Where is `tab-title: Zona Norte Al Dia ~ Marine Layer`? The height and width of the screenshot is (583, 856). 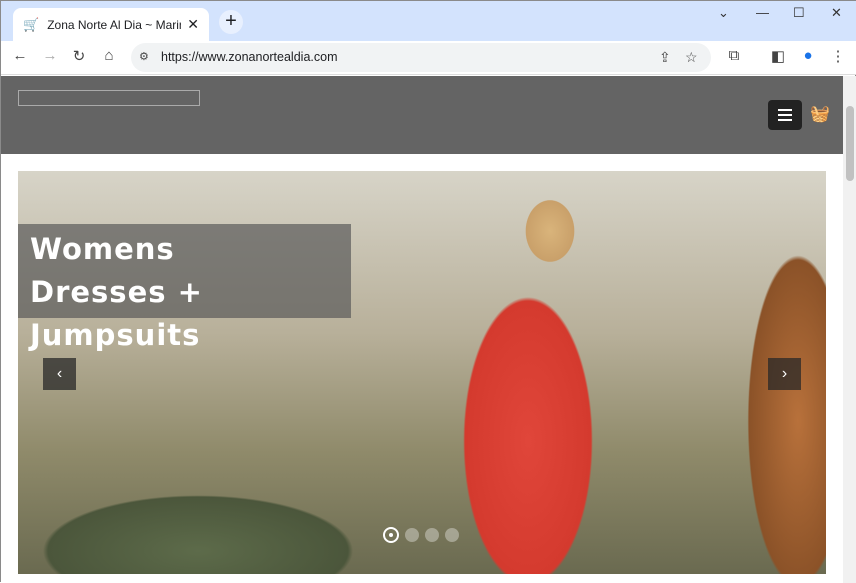
tab-title: Zona Norte Al Dia ~ Marine Layer is located at coordinates (114, 24).